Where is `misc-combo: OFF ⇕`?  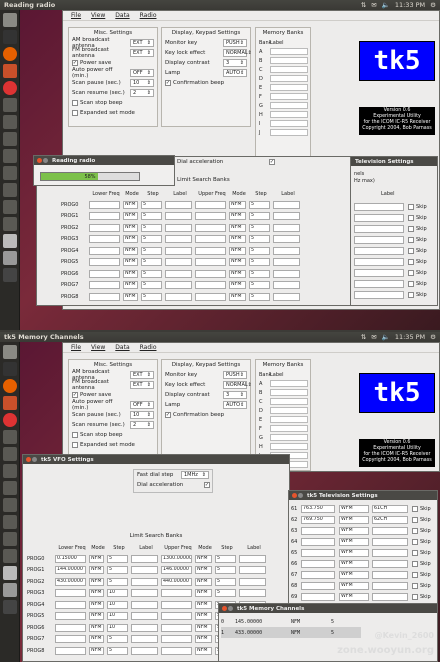
misc-combo: OFF ⇕ is located at coordinates (142, 405).